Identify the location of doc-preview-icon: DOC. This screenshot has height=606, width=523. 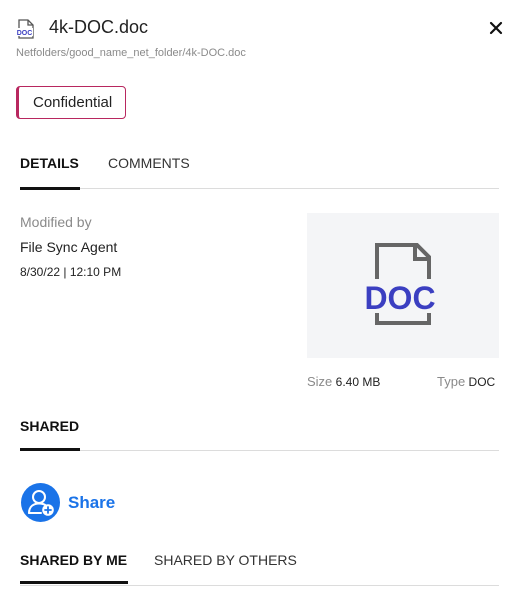
(401, 284).